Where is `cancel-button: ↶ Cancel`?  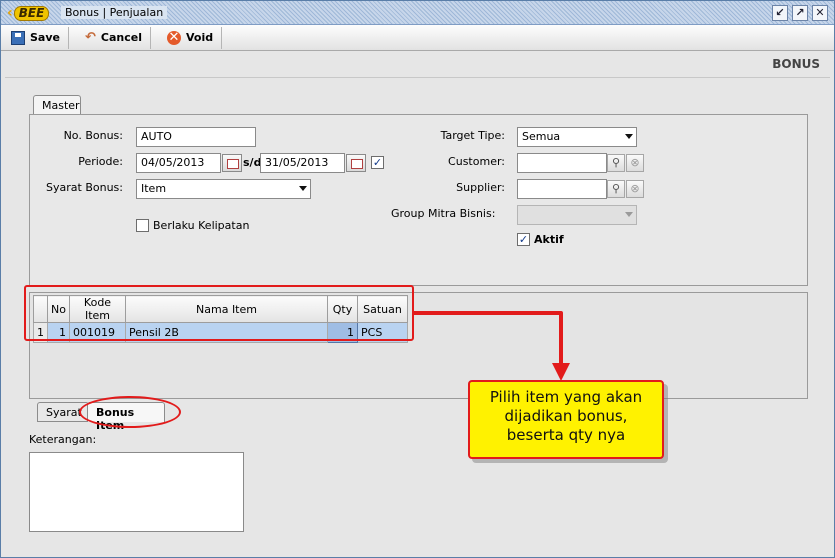
cancel-button: ↶ Cancel is located at coordinates (116, 37).